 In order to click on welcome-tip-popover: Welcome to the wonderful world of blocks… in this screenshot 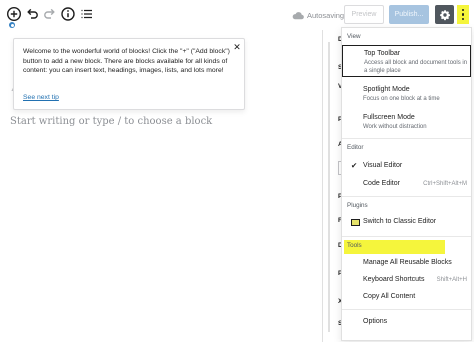, I will do `click(129, 74)`.